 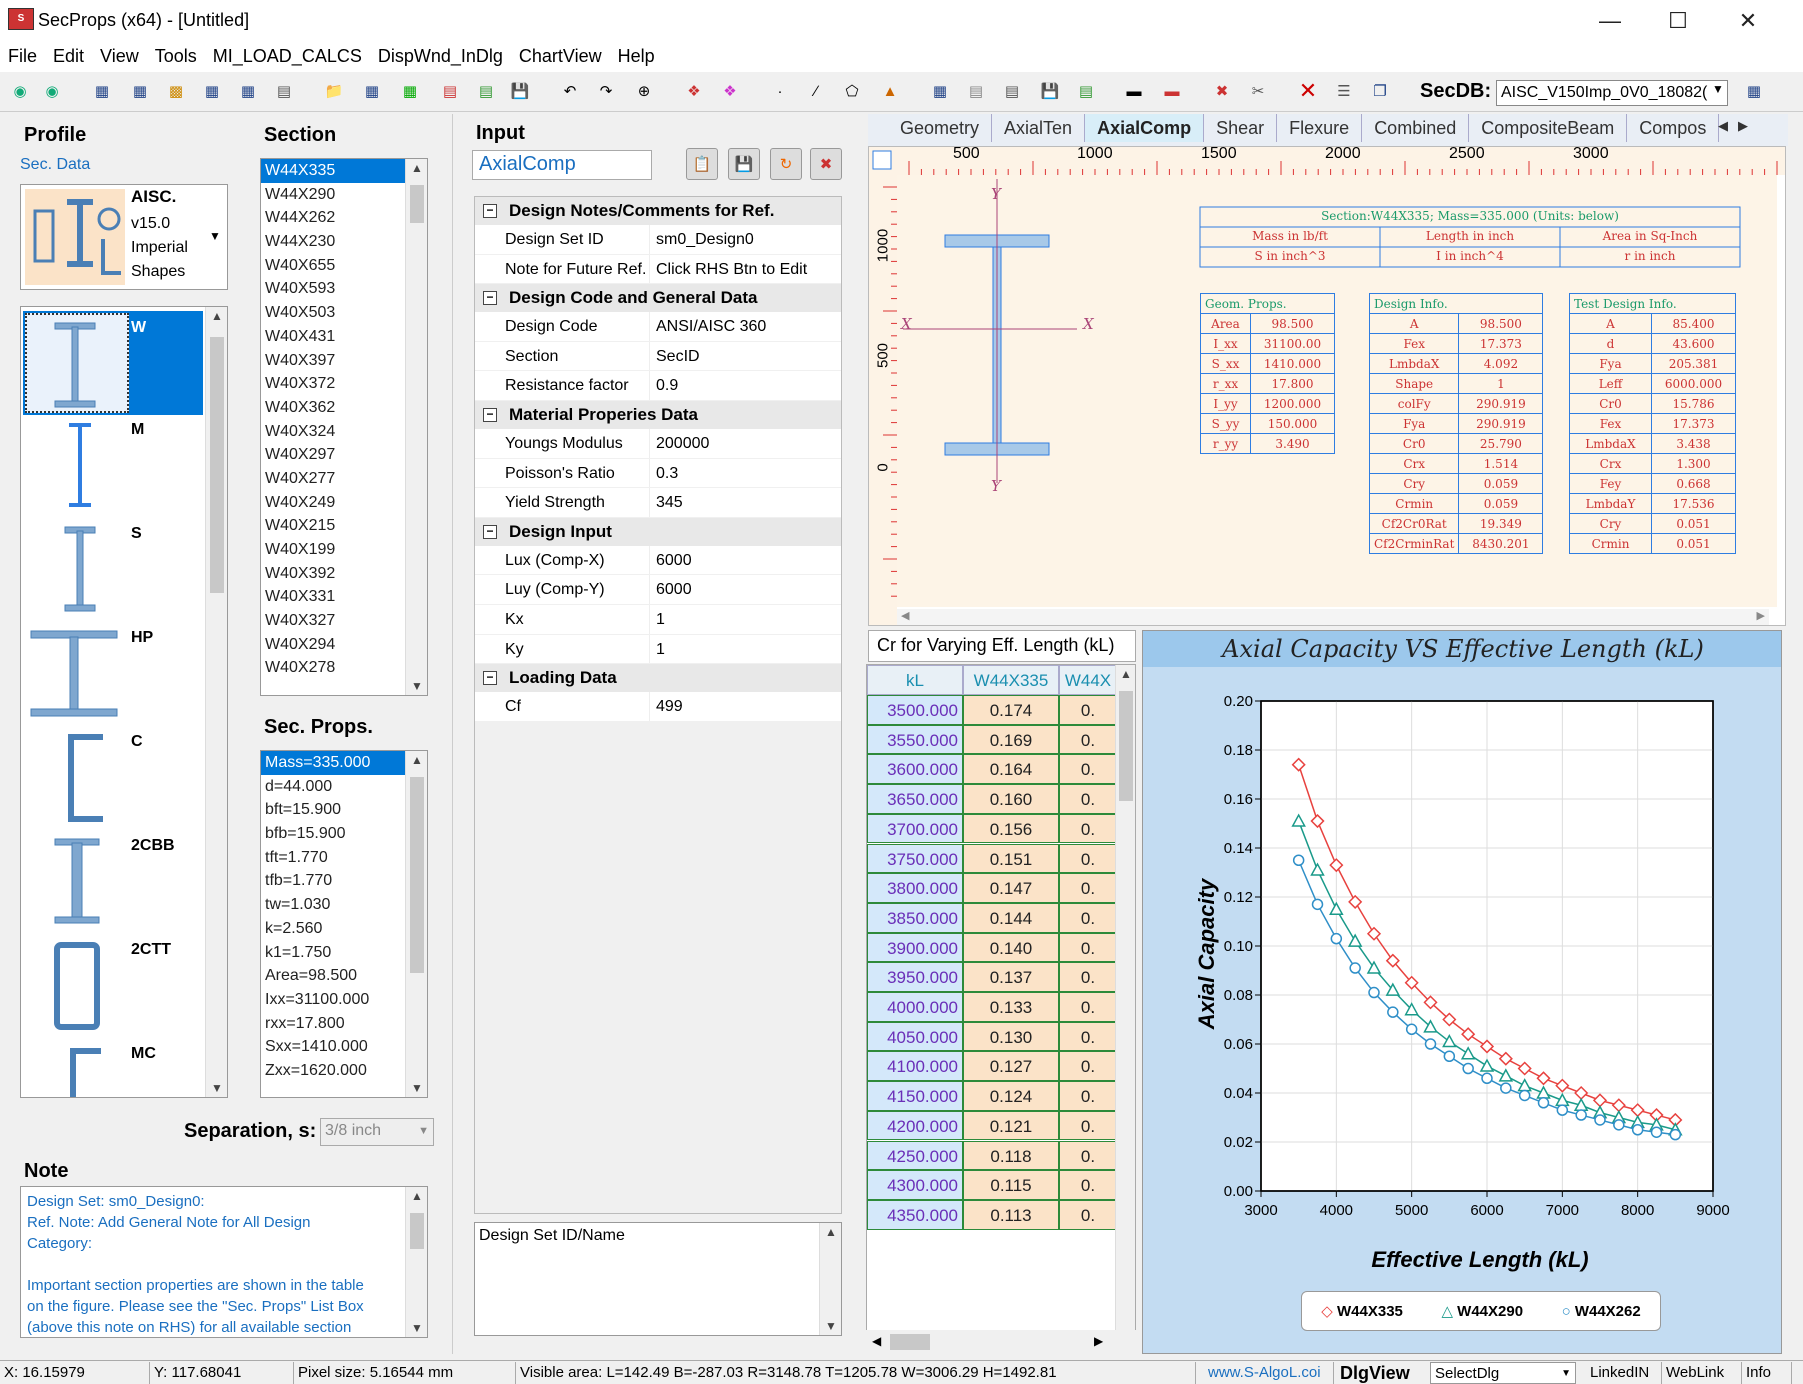 I want to click on menu-help: Help, so click(x=636, y=56).